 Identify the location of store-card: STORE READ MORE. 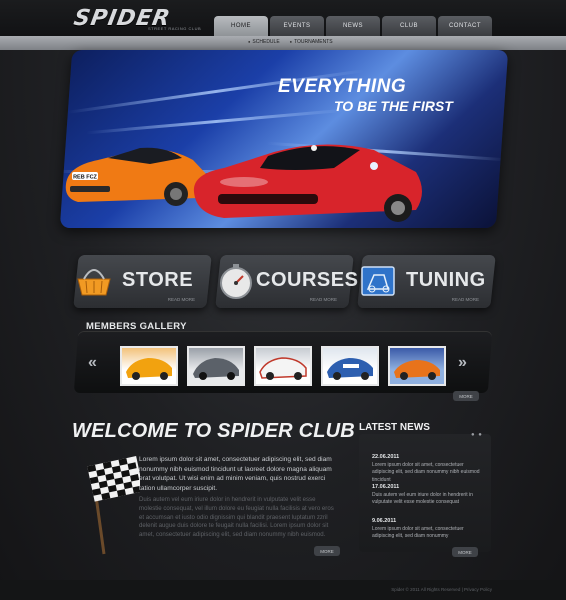
(142, 281).